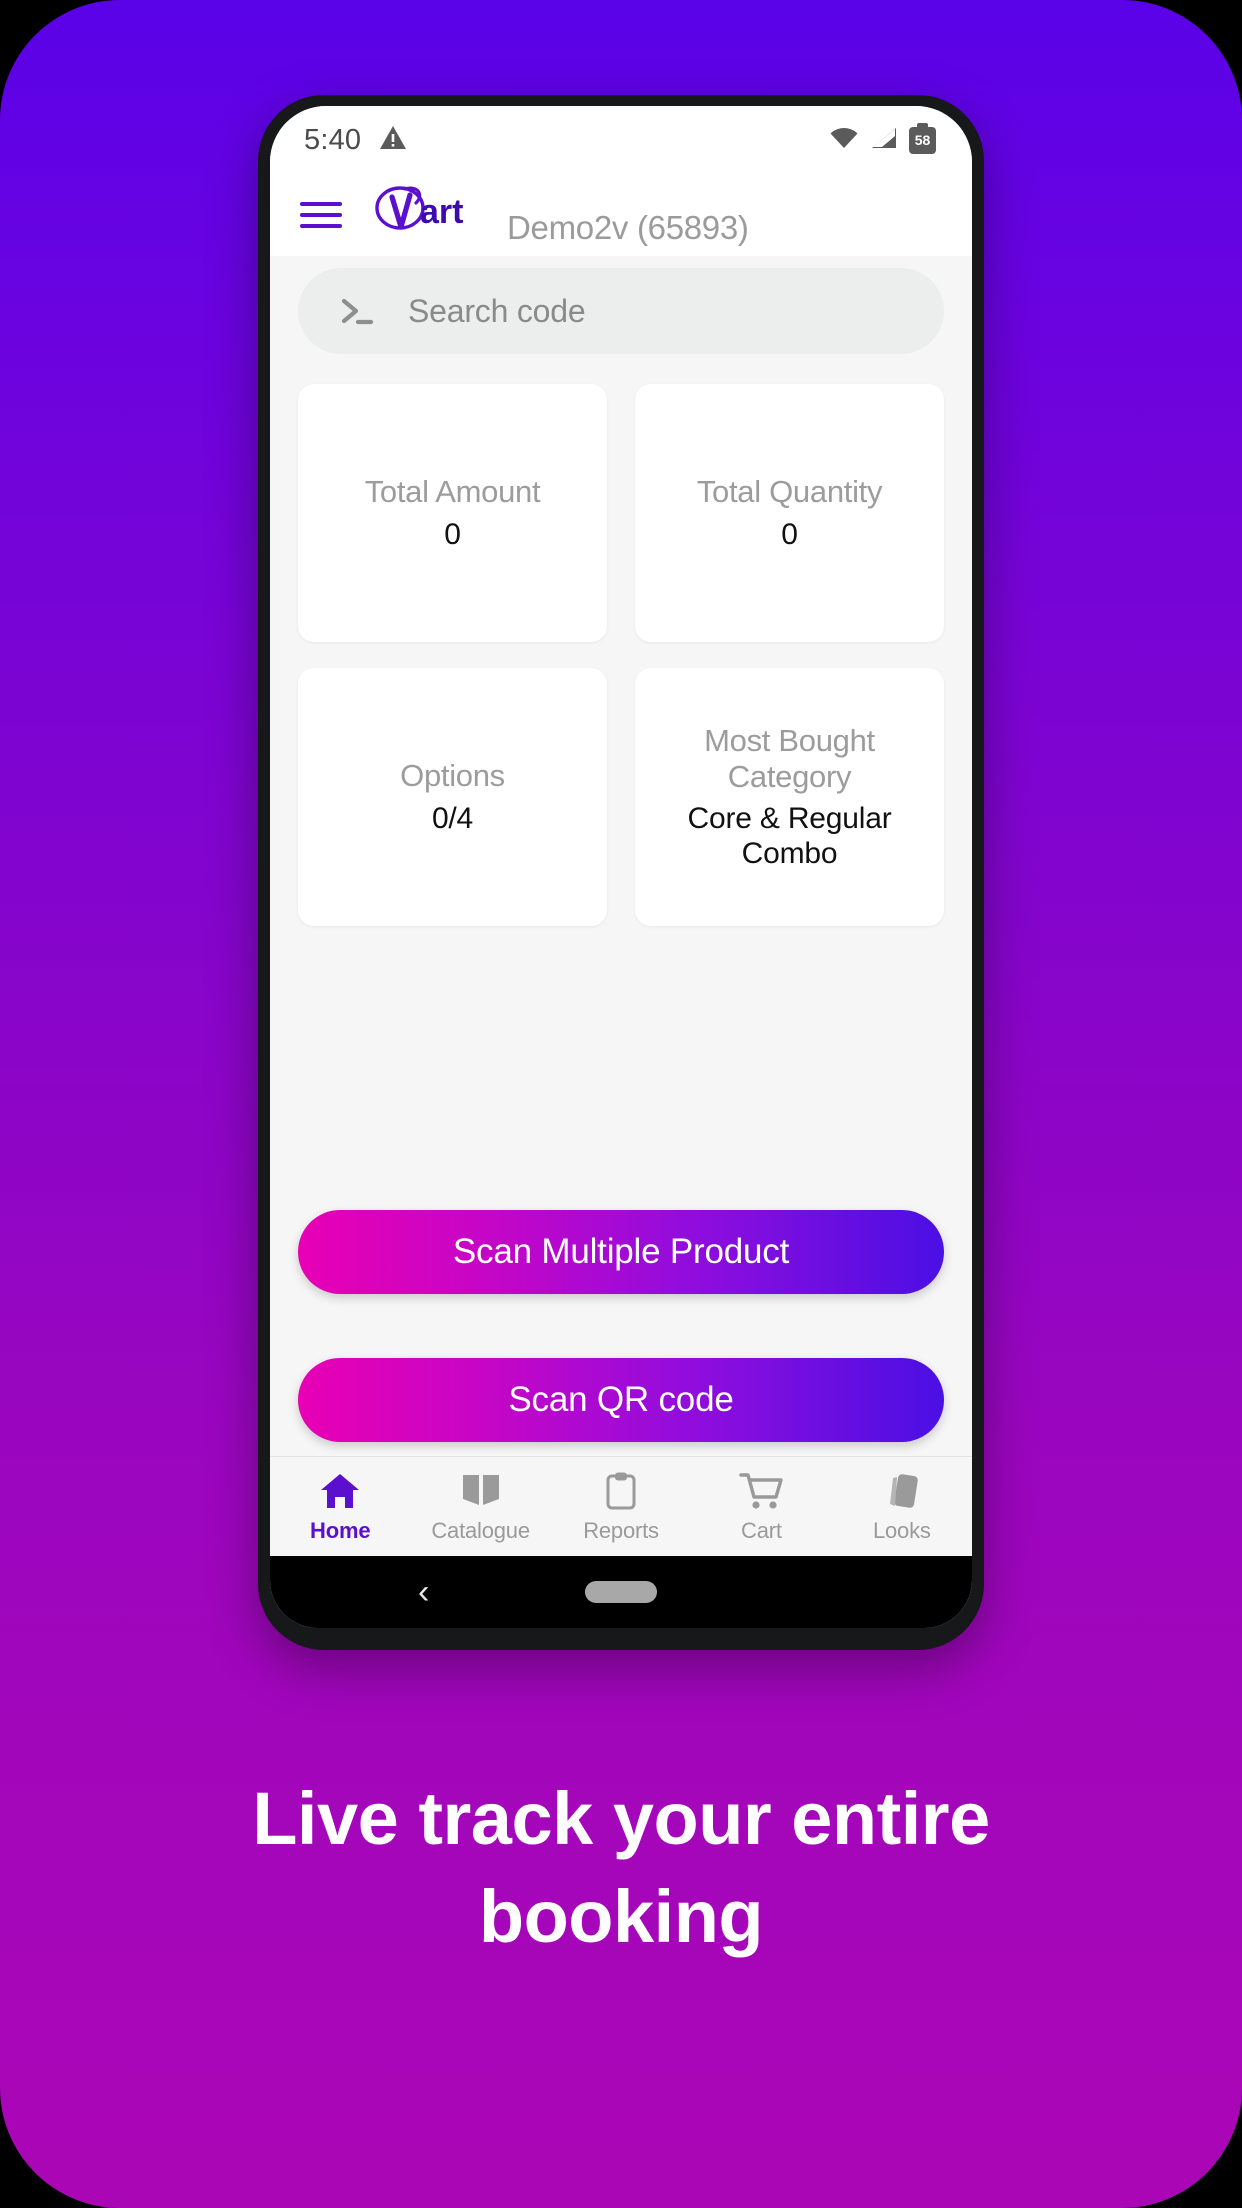 This screenshot has width=1242, height=2208. I want to click on scan-qr-code-button: Scan QR code, so click(621, 1400).